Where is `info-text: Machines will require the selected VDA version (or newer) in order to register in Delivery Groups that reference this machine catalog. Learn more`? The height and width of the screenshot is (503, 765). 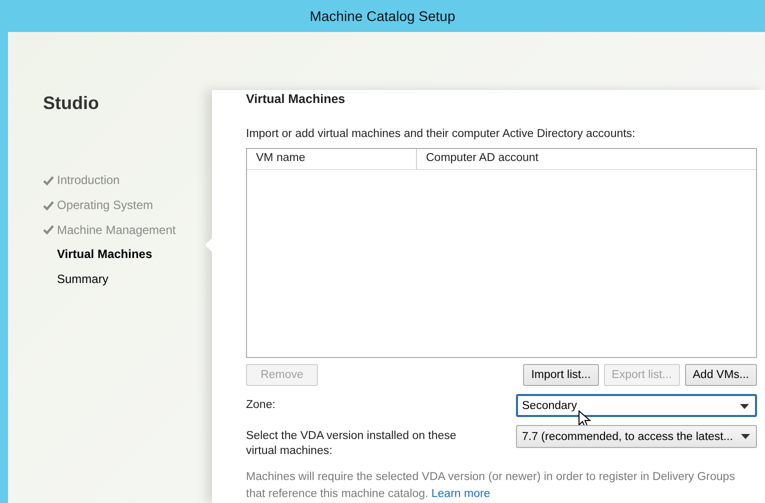
info-text: Machines will require the selected VDA version (or newer) in order to register in Delivery Groups that reference this machine catalog. Learn more is located at coordinates (491, 486).